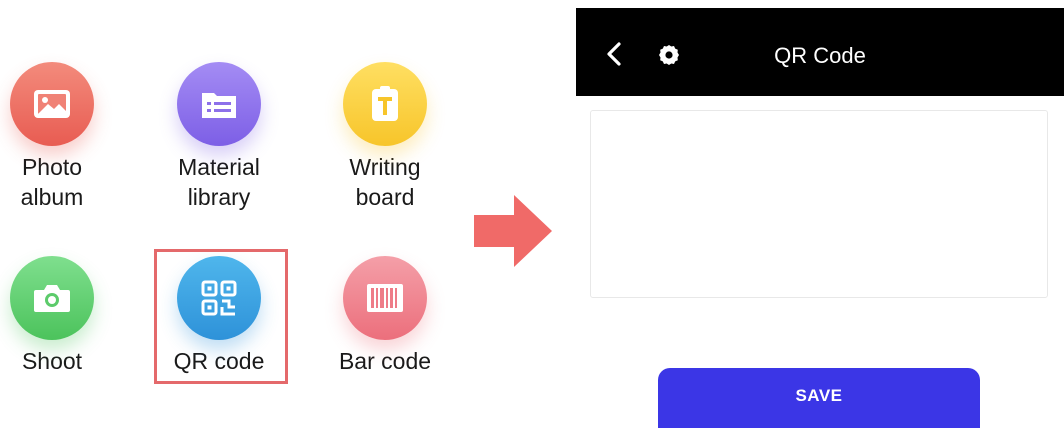 Image resolution: width=1064 pixels, height=428 pixels. I want to click on menu-label: Bar code, so click(385, 361).